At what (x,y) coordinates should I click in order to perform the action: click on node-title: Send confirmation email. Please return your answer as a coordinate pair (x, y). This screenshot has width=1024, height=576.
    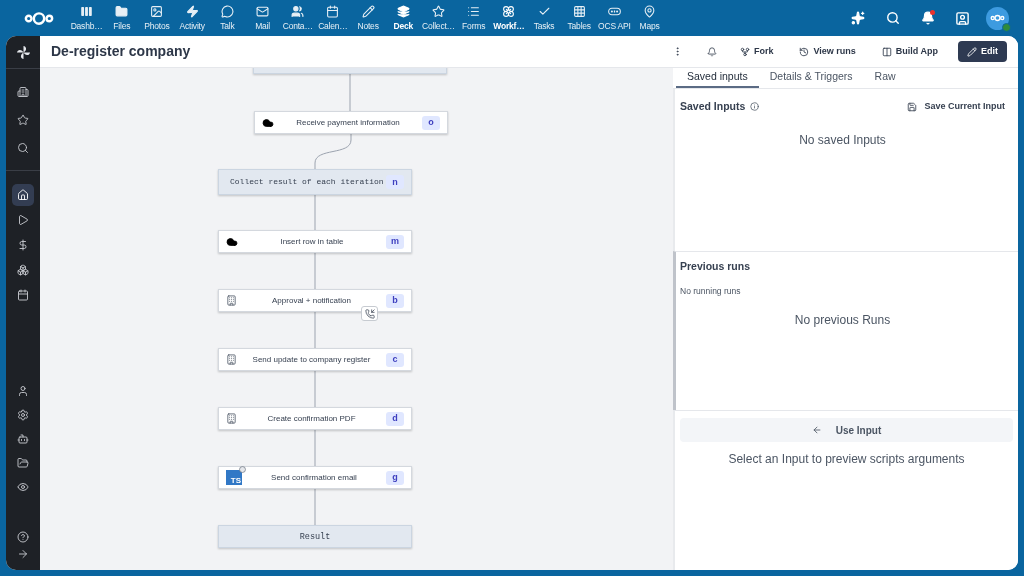
    Looking at the image, I should click on (314, 477).